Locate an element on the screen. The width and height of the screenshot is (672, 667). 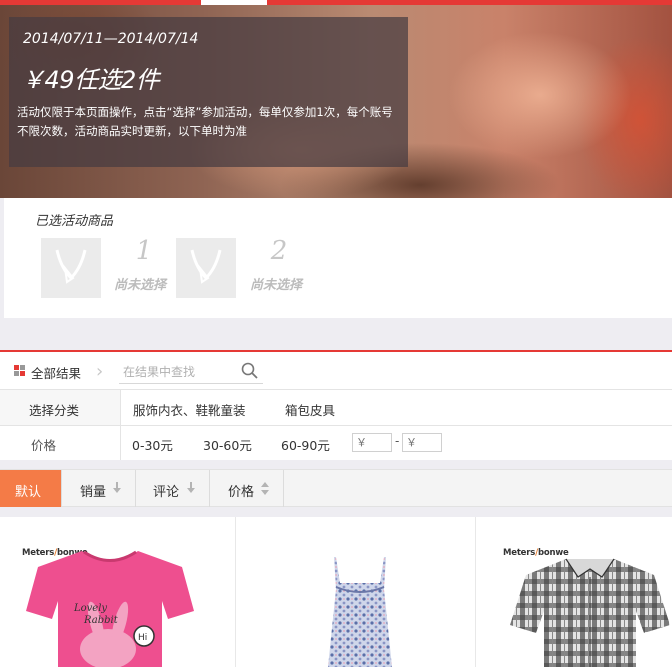
price-range-60-90: 60-90元 is located at coordinates (305, 444).